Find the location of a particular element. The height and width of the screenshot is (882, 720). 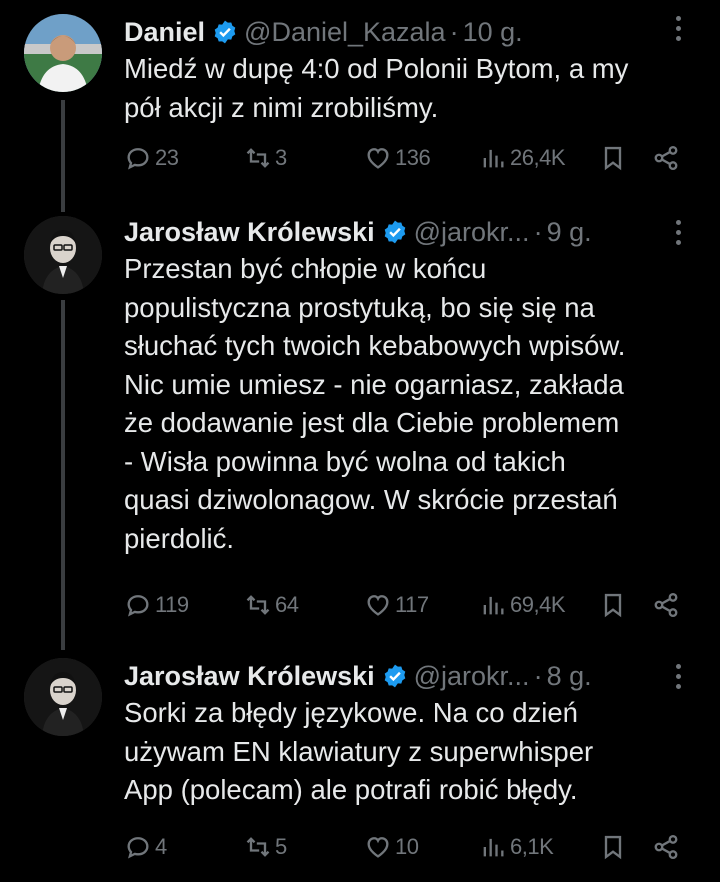

like-count: 136 is located at coordinates (413, 157).